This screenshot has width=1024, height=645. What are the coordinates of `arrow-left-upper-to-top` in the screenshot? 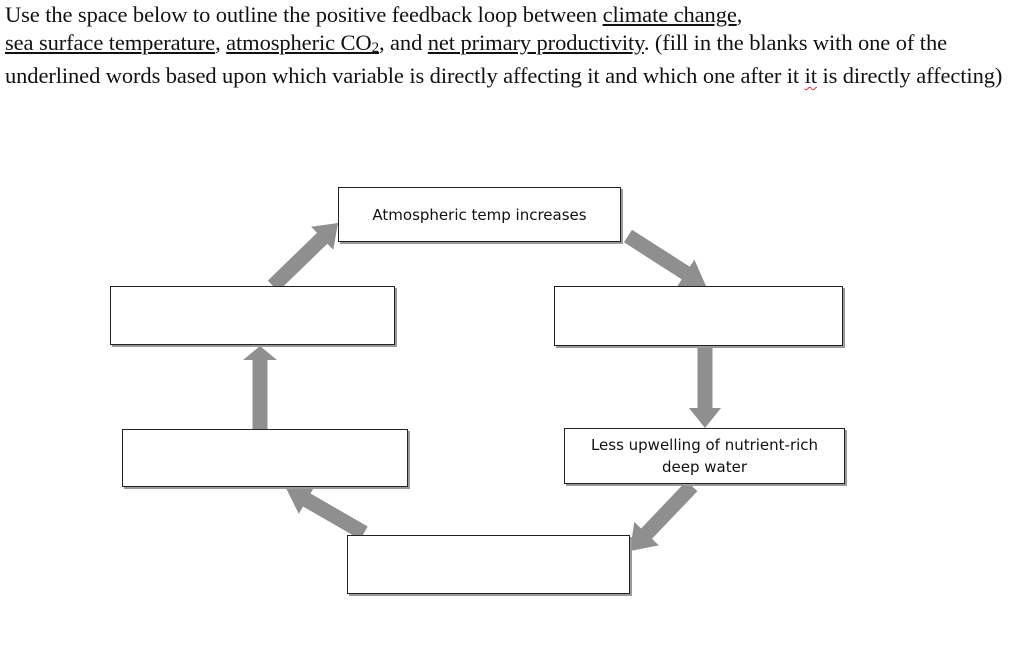 It's located at (302, 257).